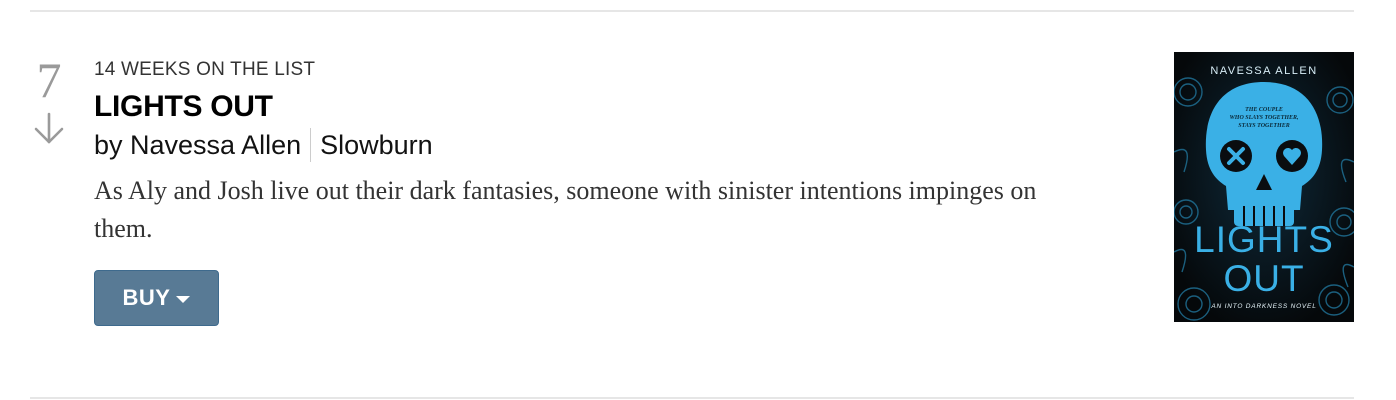 The height and width of the screenshot is (400, 1396). I want to click on cover-title-line-2: OUT, so click(1263, 278).